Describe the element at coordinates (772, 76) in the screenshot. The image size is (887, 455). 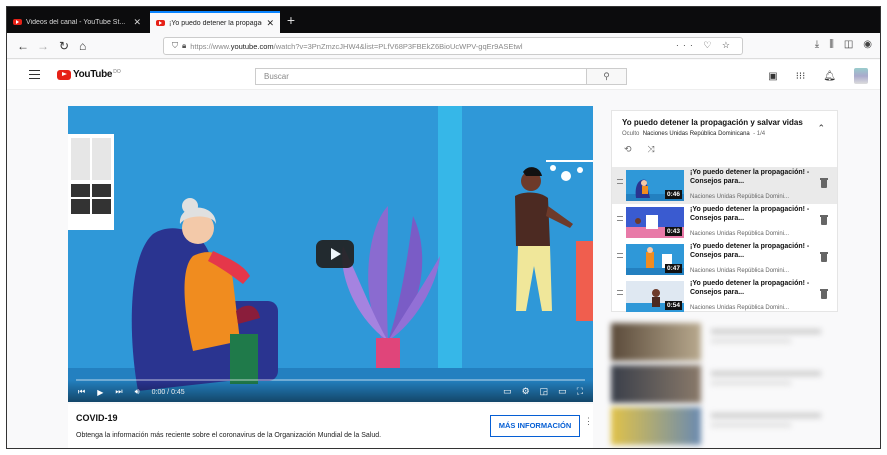
I see `create-video-icon: ▣` at that location.